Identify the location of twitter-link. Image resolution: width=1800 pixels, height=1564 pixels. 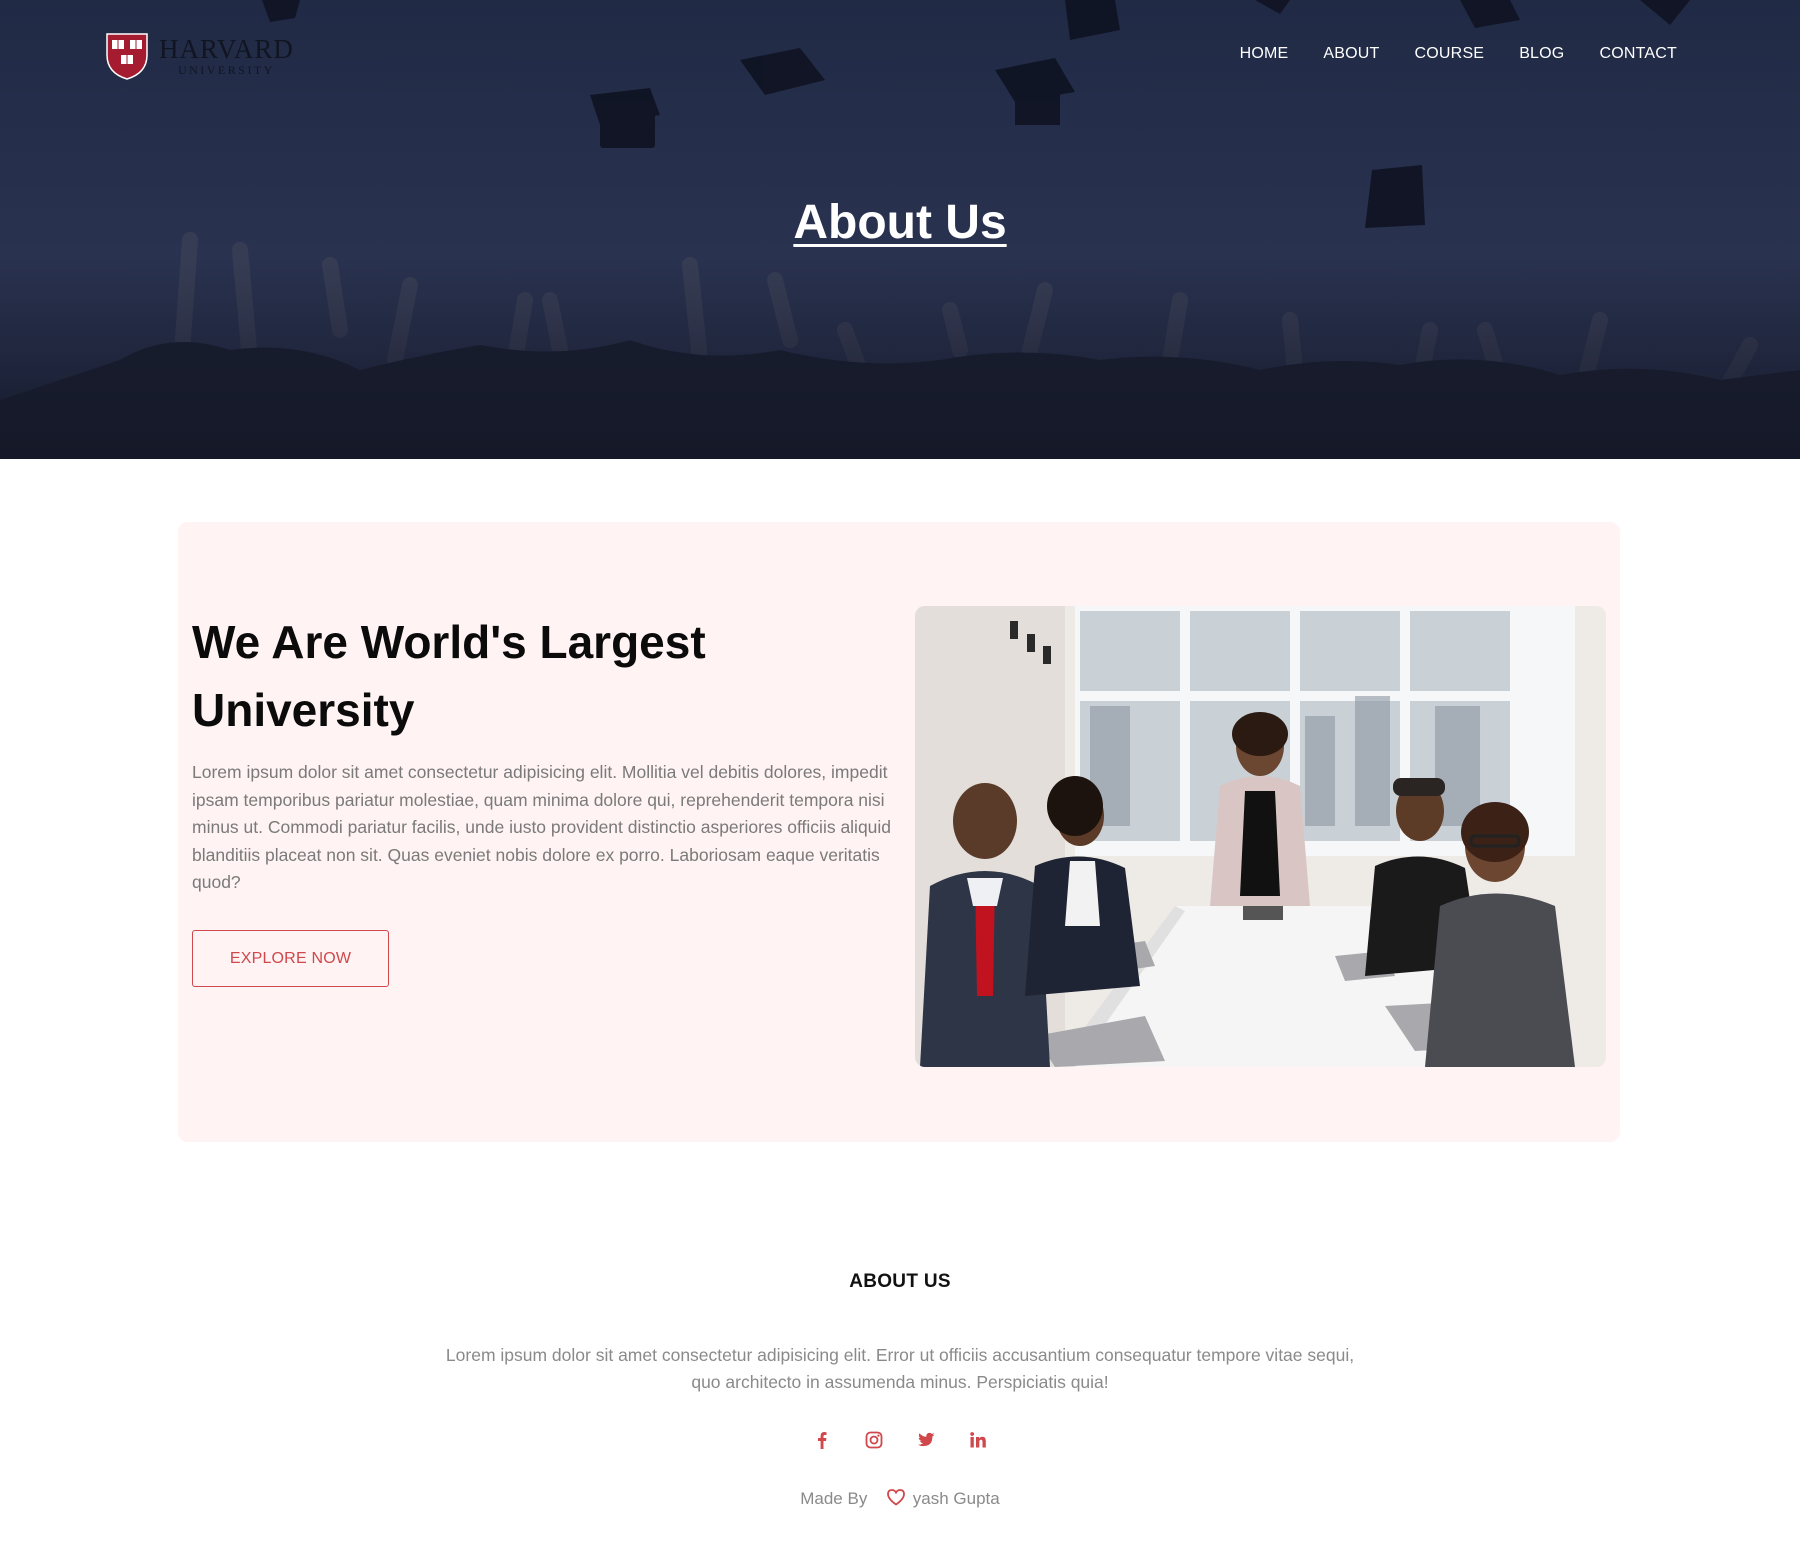
(926, 1440).